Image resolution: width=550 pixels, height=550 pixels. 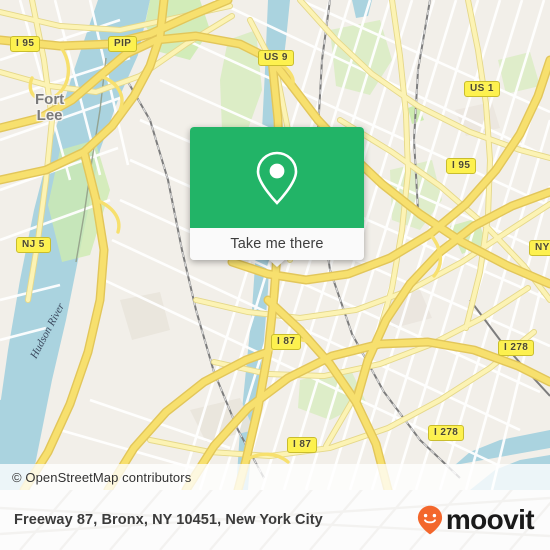 I want to click on osm-attribution-bar: © OpenStreetMap contributors, so click(x=275, y=477).